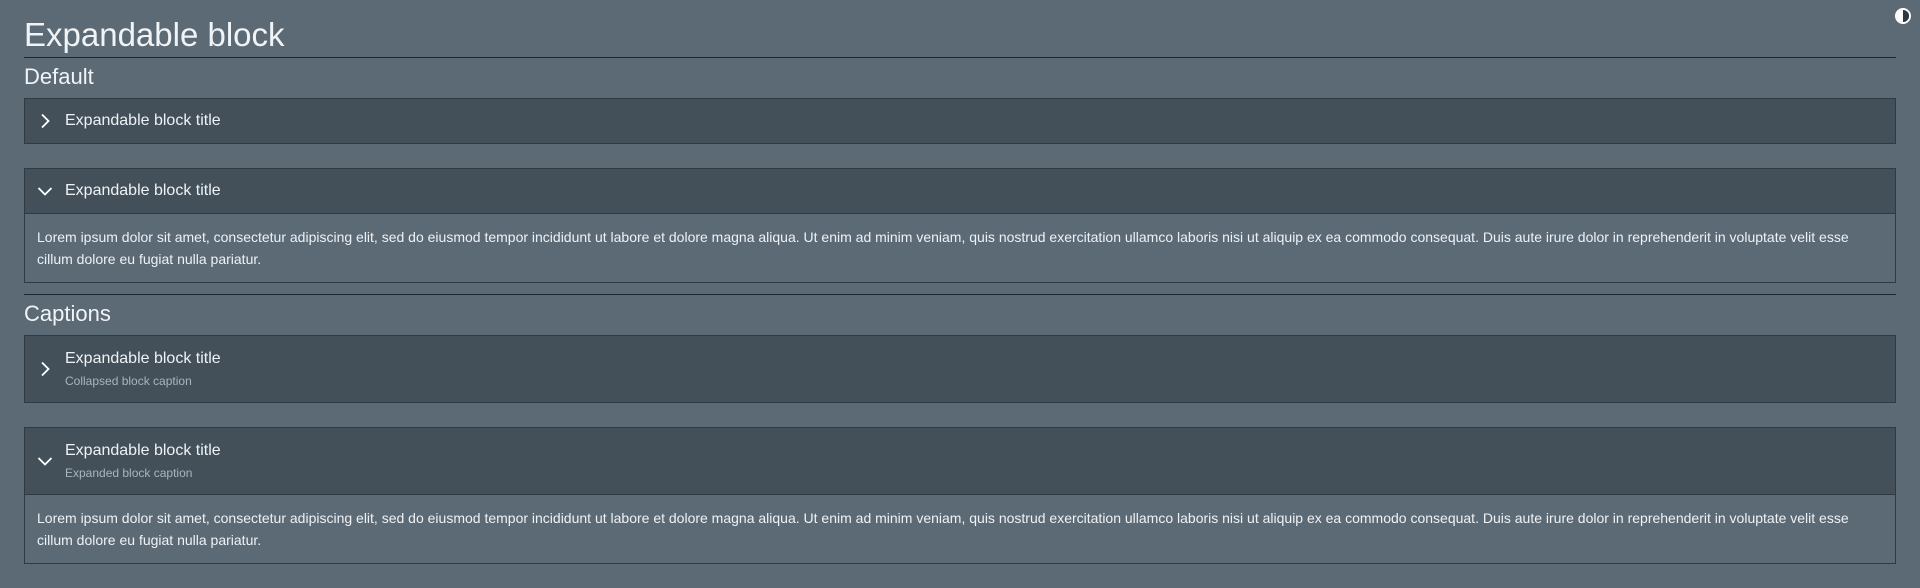  What do you see at coordinates (1903, 16) in the screenshot?
I see `theme-toggle-button` at bounding box center [1903, 16].